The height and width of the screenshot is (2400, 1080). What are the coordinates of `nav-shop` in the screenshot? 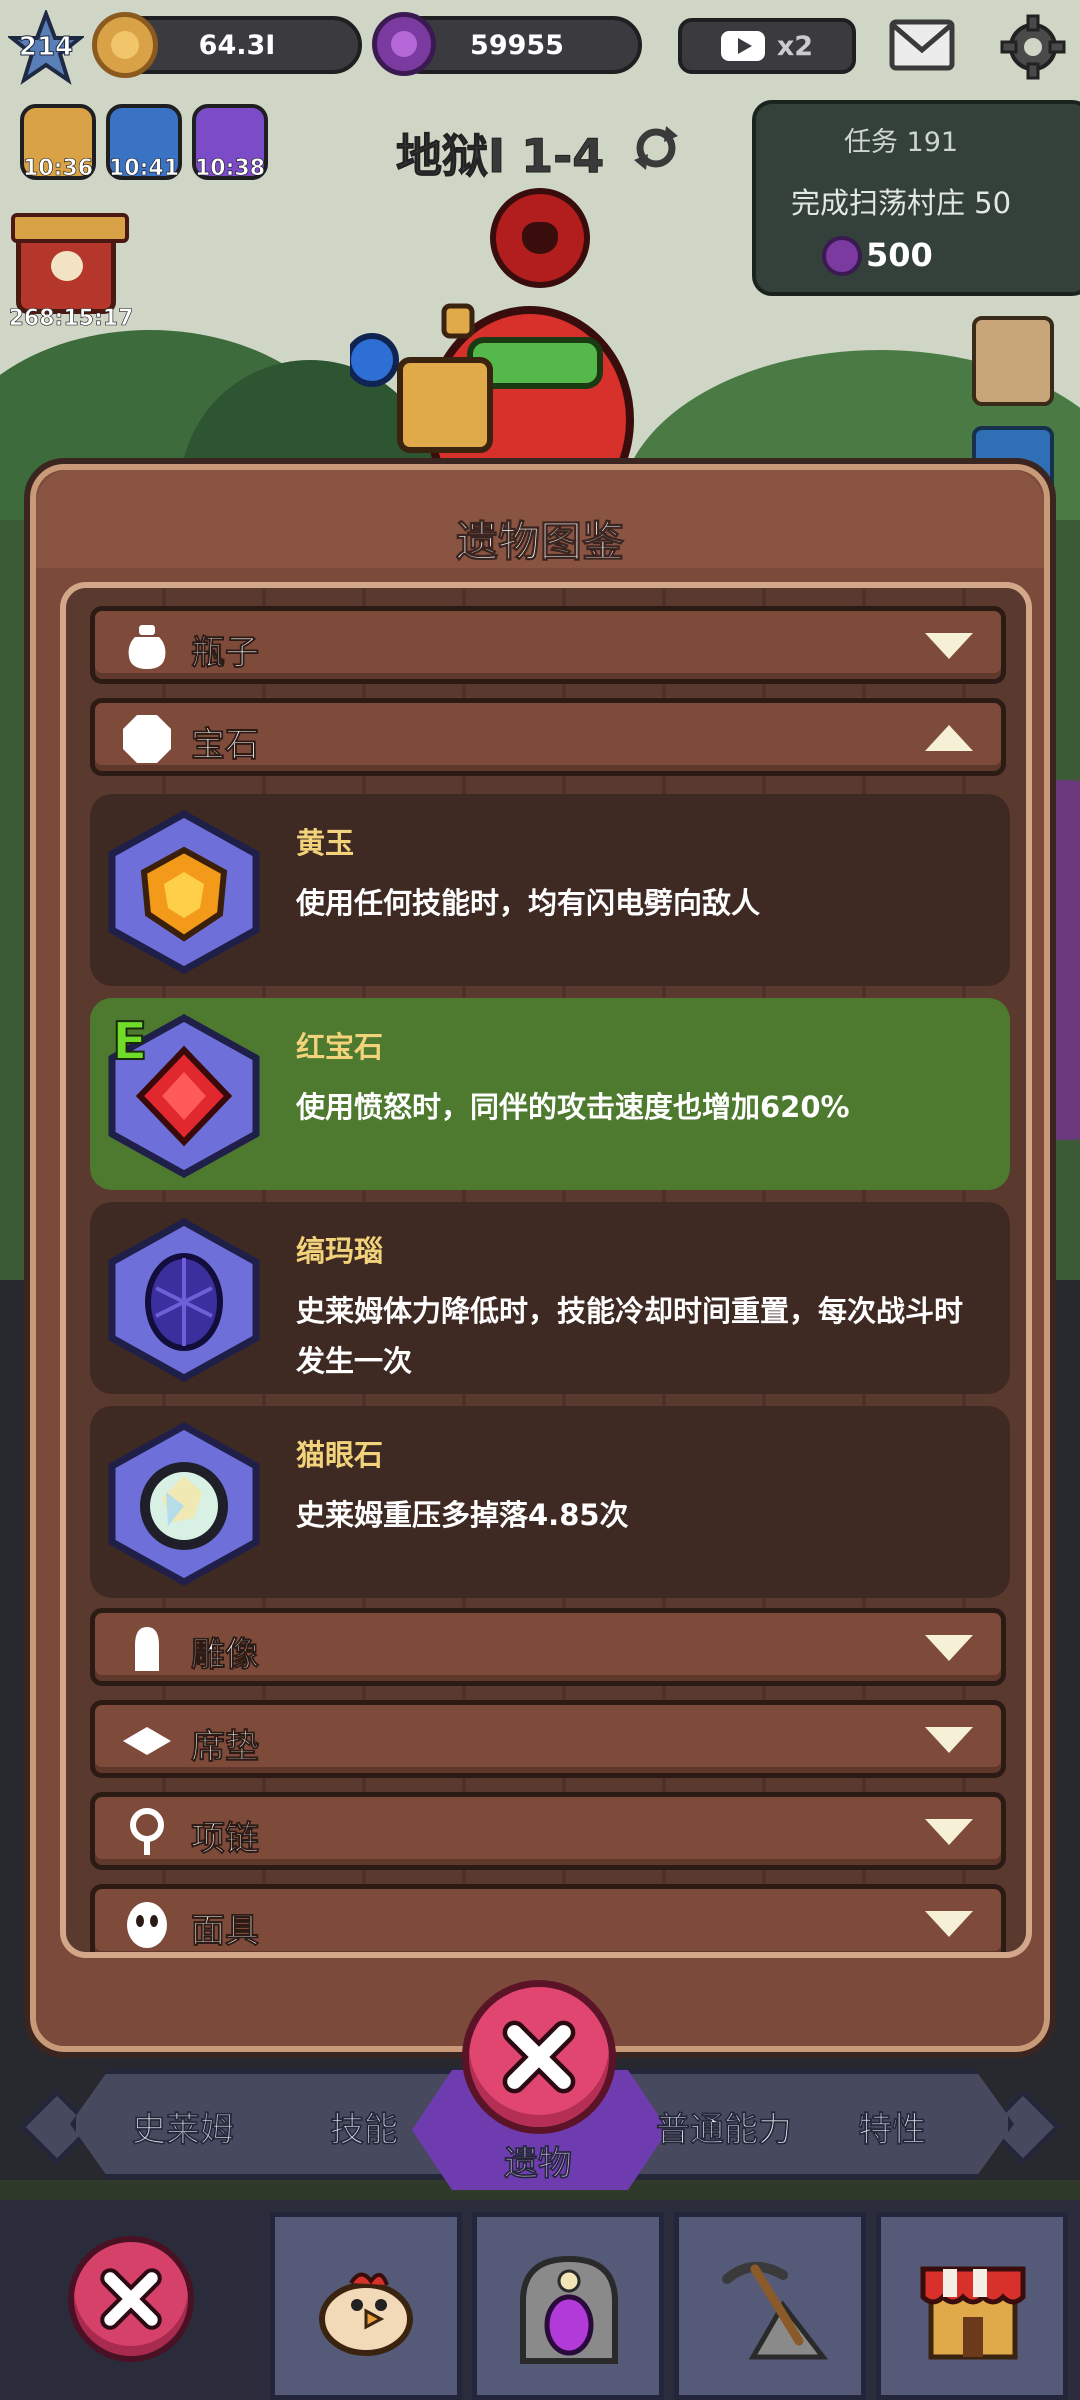 It's located at (972, 2306).